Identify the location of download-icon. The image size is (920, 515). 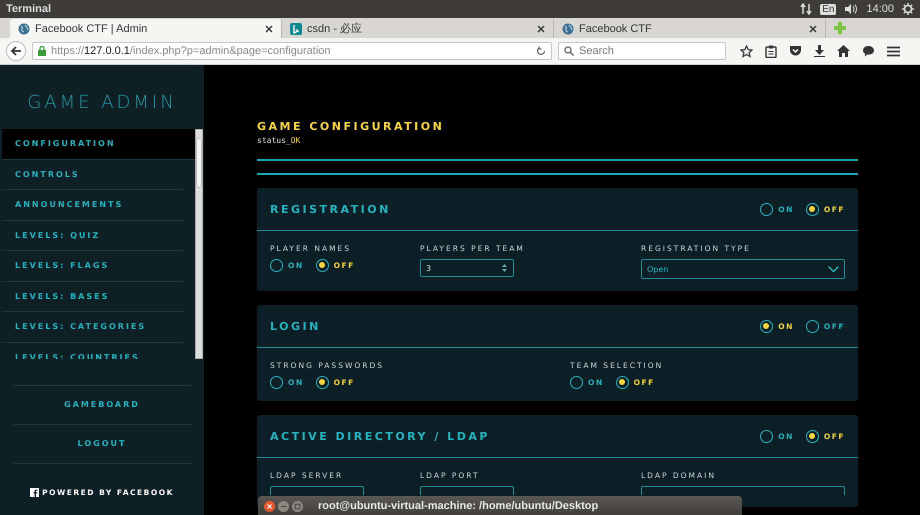
(819, 51).